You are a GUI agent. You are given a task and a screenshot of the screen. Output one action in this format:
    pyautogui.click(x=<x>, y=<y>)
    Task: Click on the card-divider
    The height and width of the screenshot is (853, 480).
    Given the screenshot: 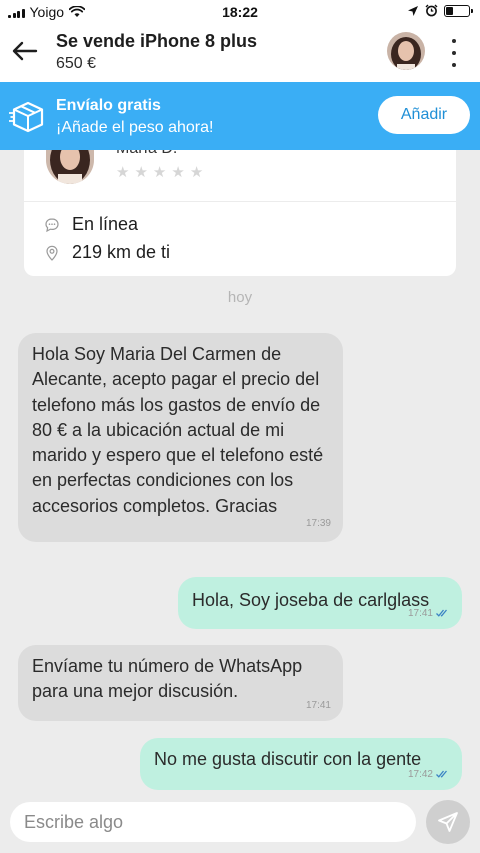 What is the action you would take?
    pyautogui.click(x=240, y=201)
    